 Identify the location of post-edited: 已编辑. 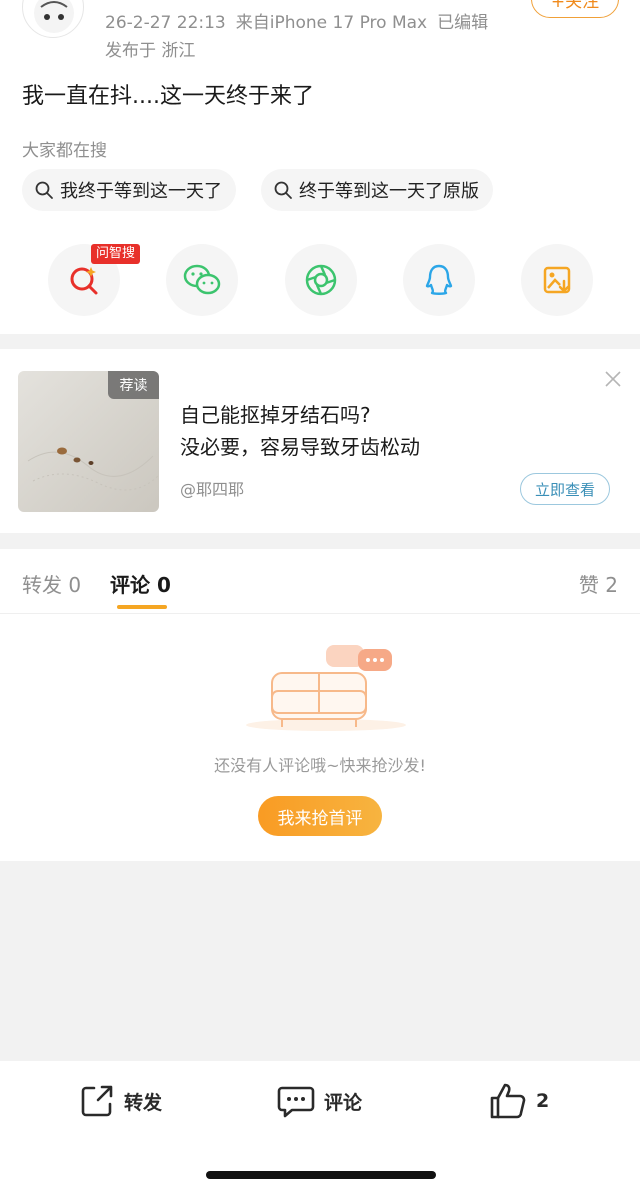
(463, 23).